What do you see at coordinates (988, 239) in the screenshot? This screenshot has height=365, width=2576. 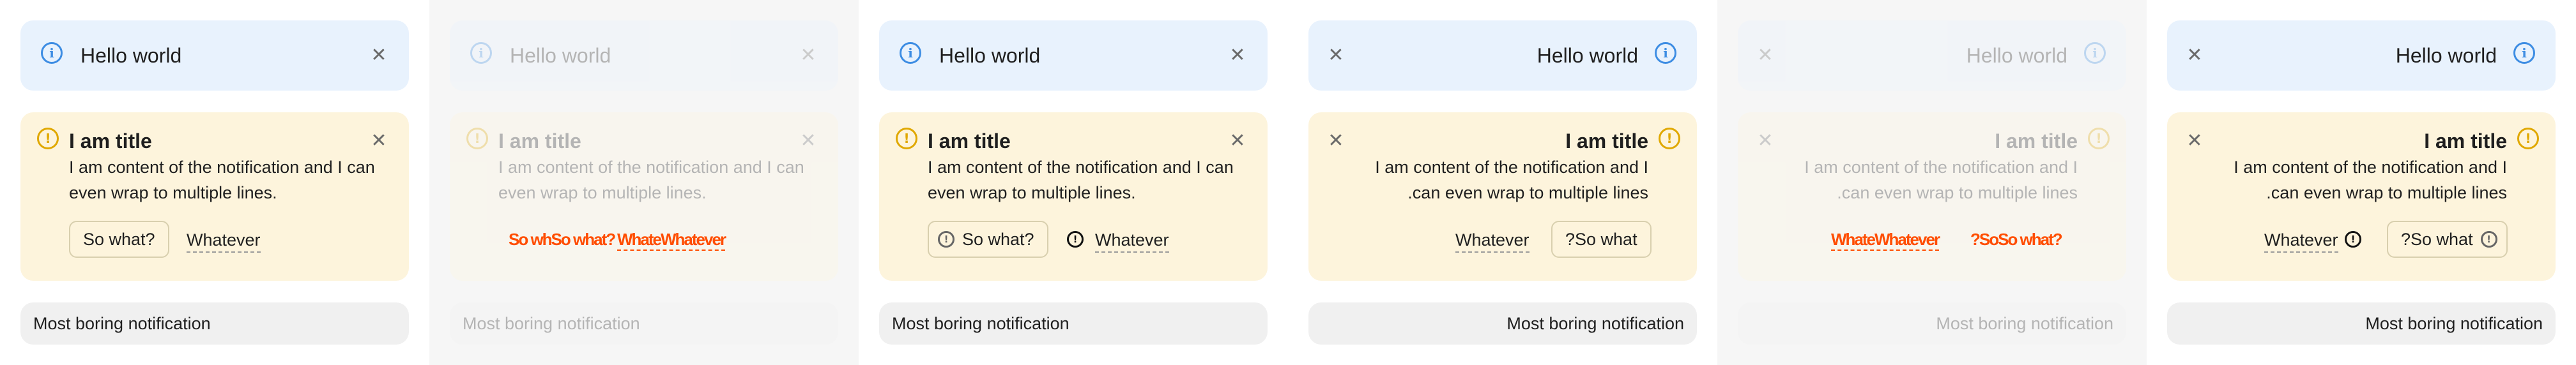 I see `so-what-button: ! So what?` at bounding box center [988, 239].